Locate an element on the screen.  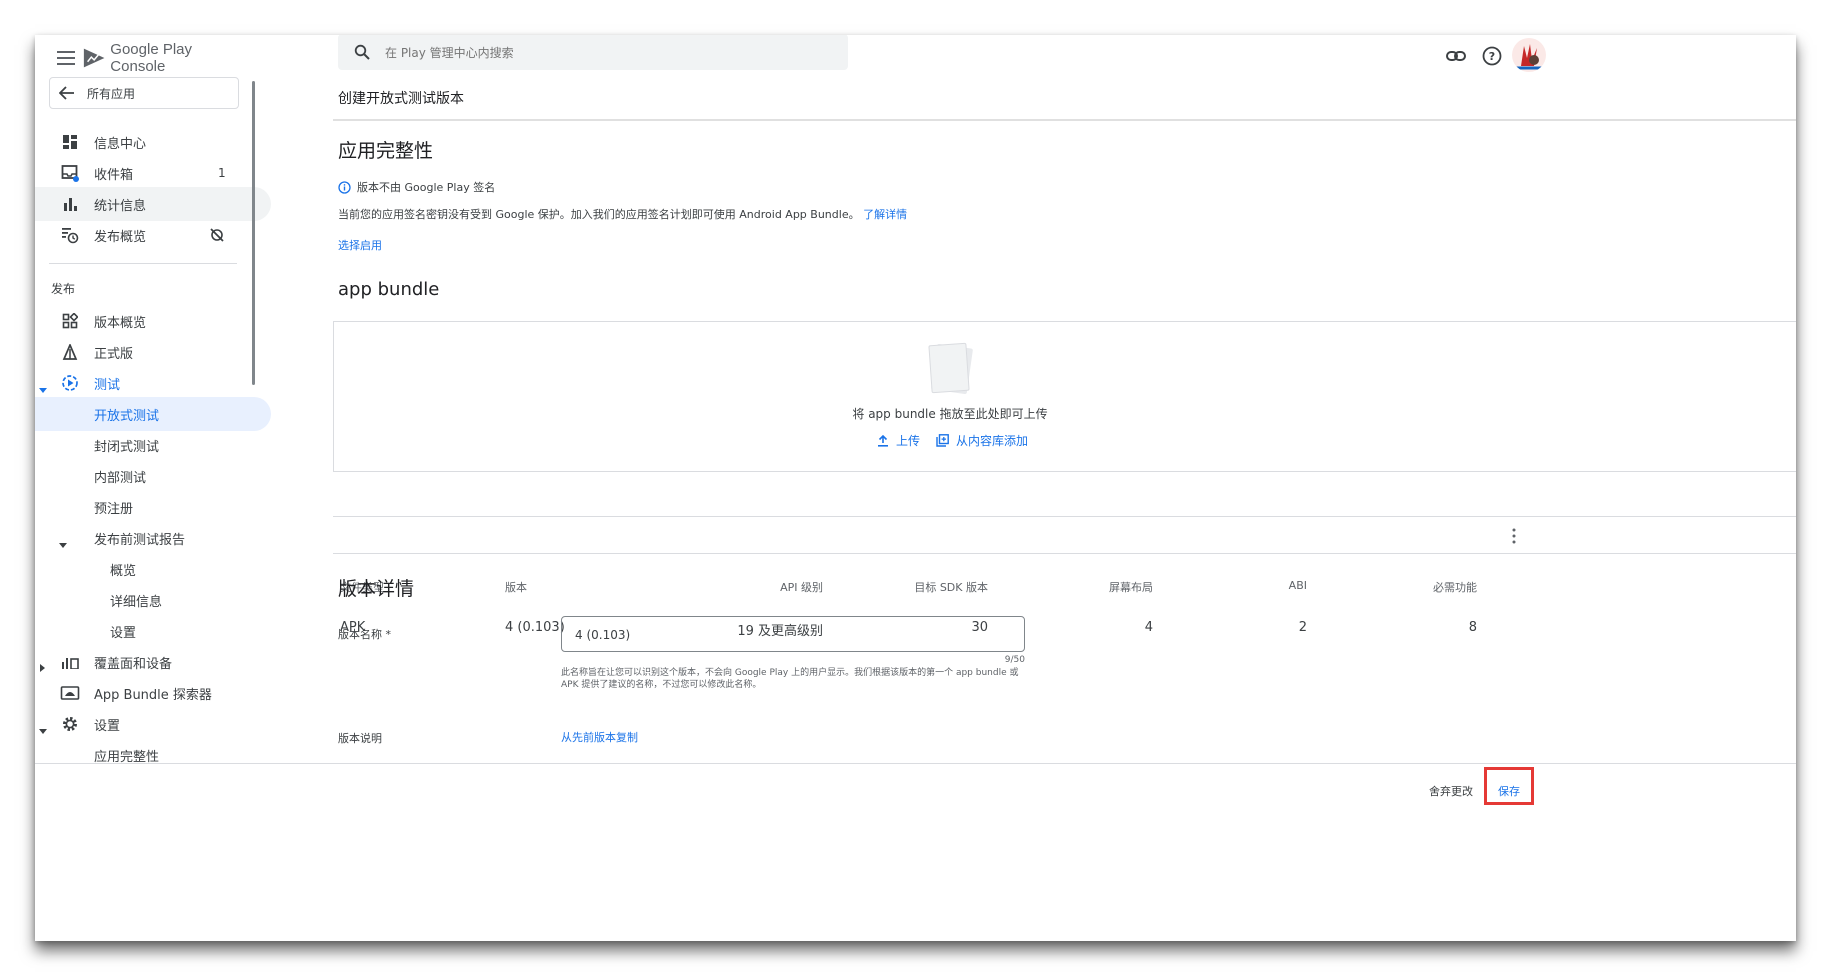
all-apps-button: 所有应用 is located at coordinates (144, 93).